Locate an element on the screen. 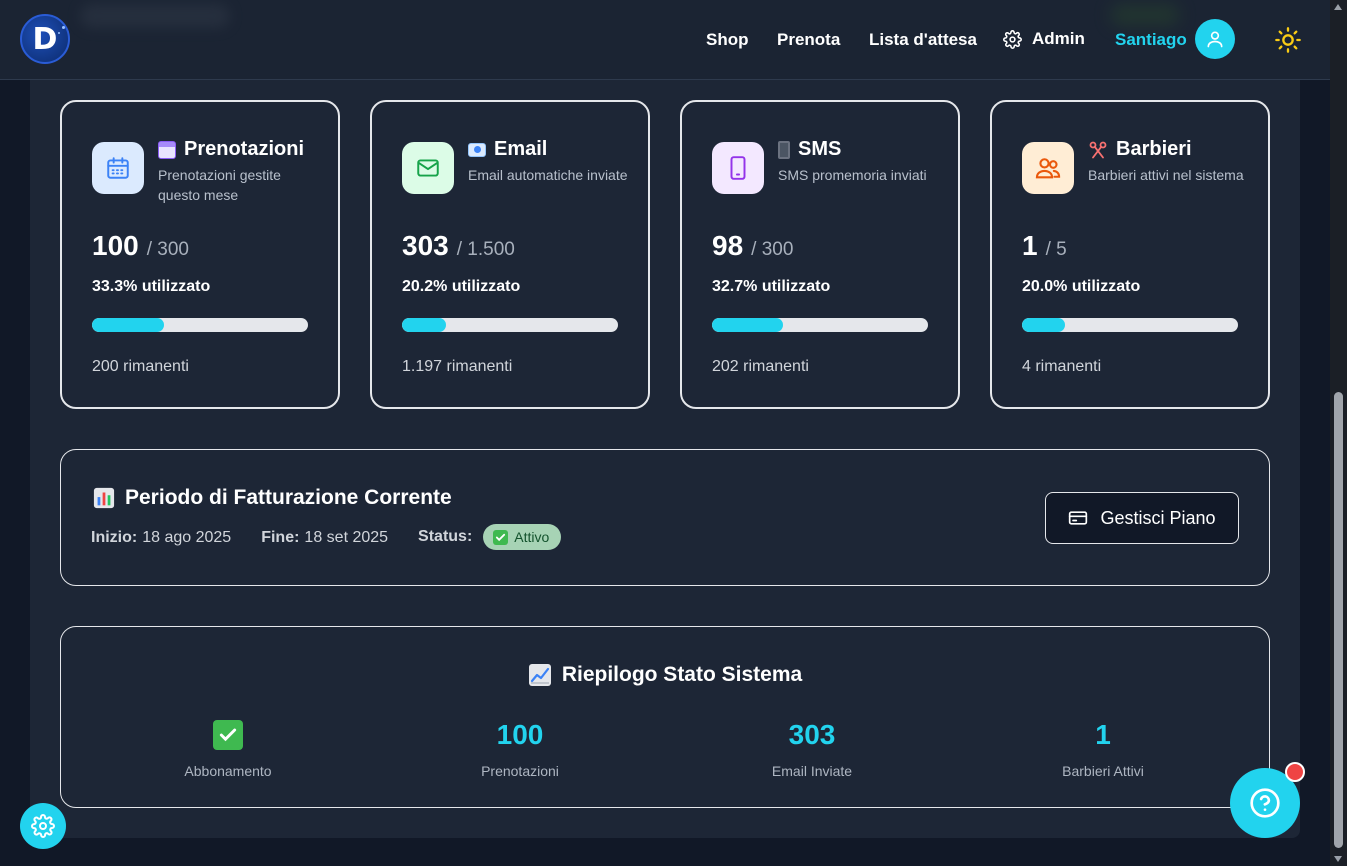 This screenshot has width=1347, height=866. mail-icon is located at coordinates (428, 168).